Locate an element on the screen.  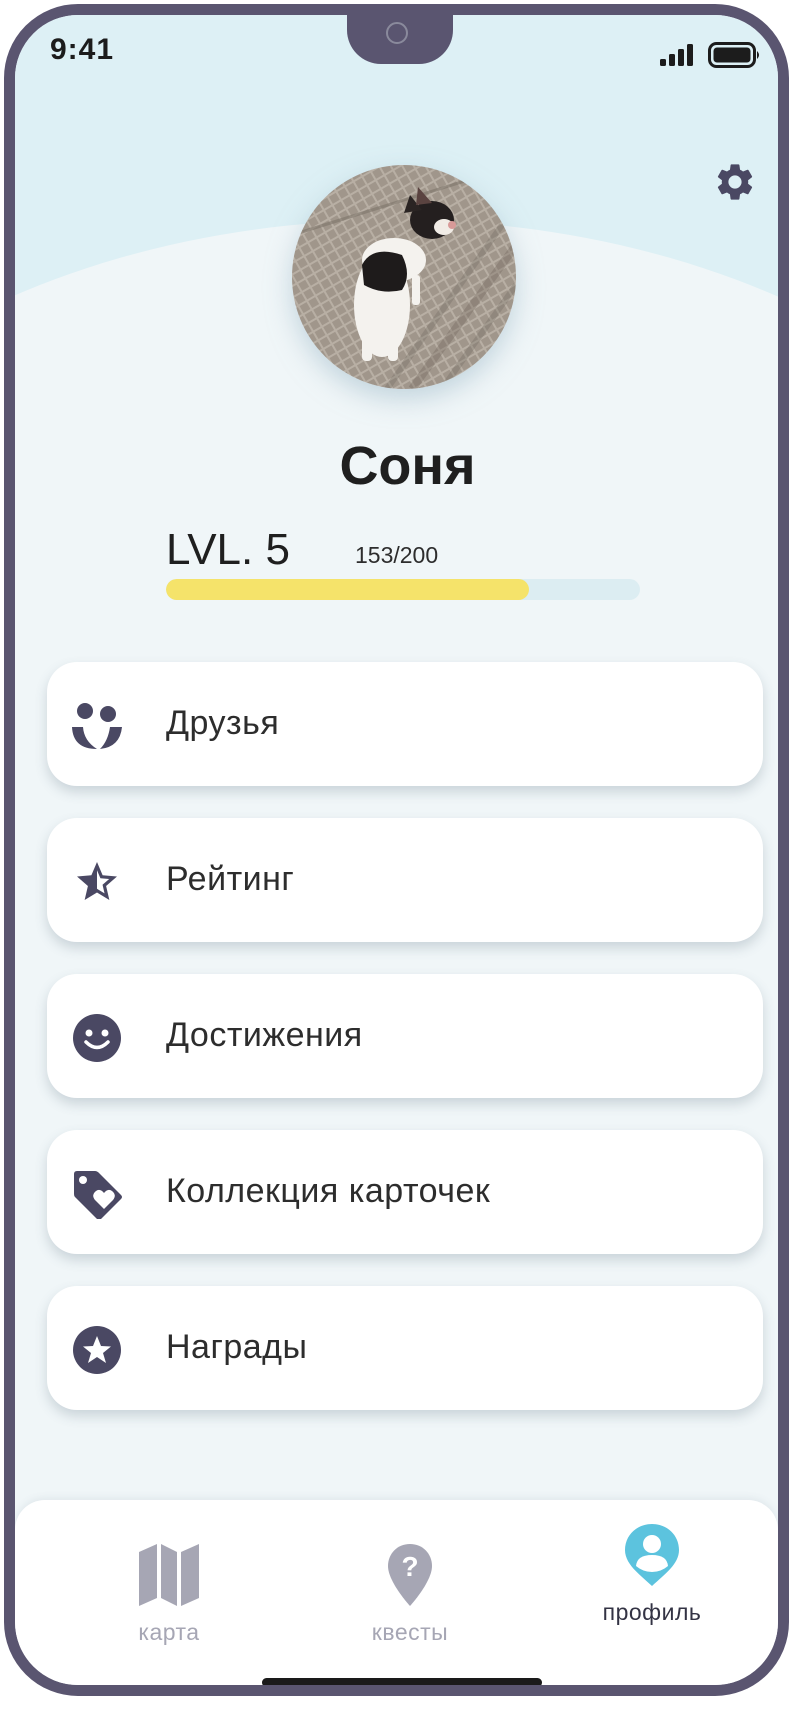
bottom-tab-bar: карта ? квесты профиль is located at coordinates (396, 1592).